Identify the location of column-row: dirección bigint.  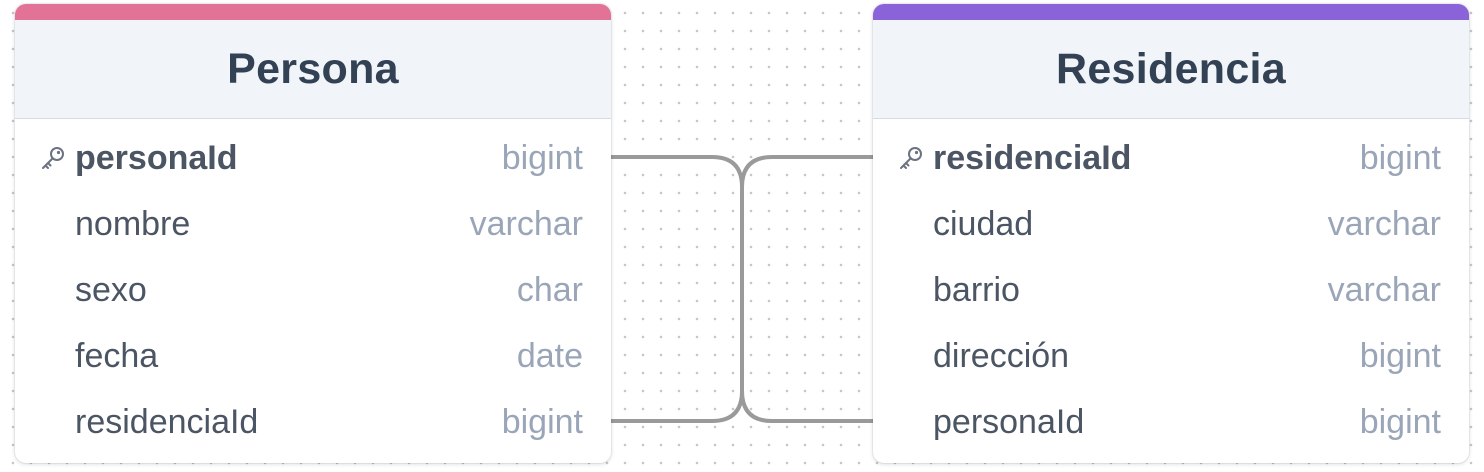
(1171, 356).